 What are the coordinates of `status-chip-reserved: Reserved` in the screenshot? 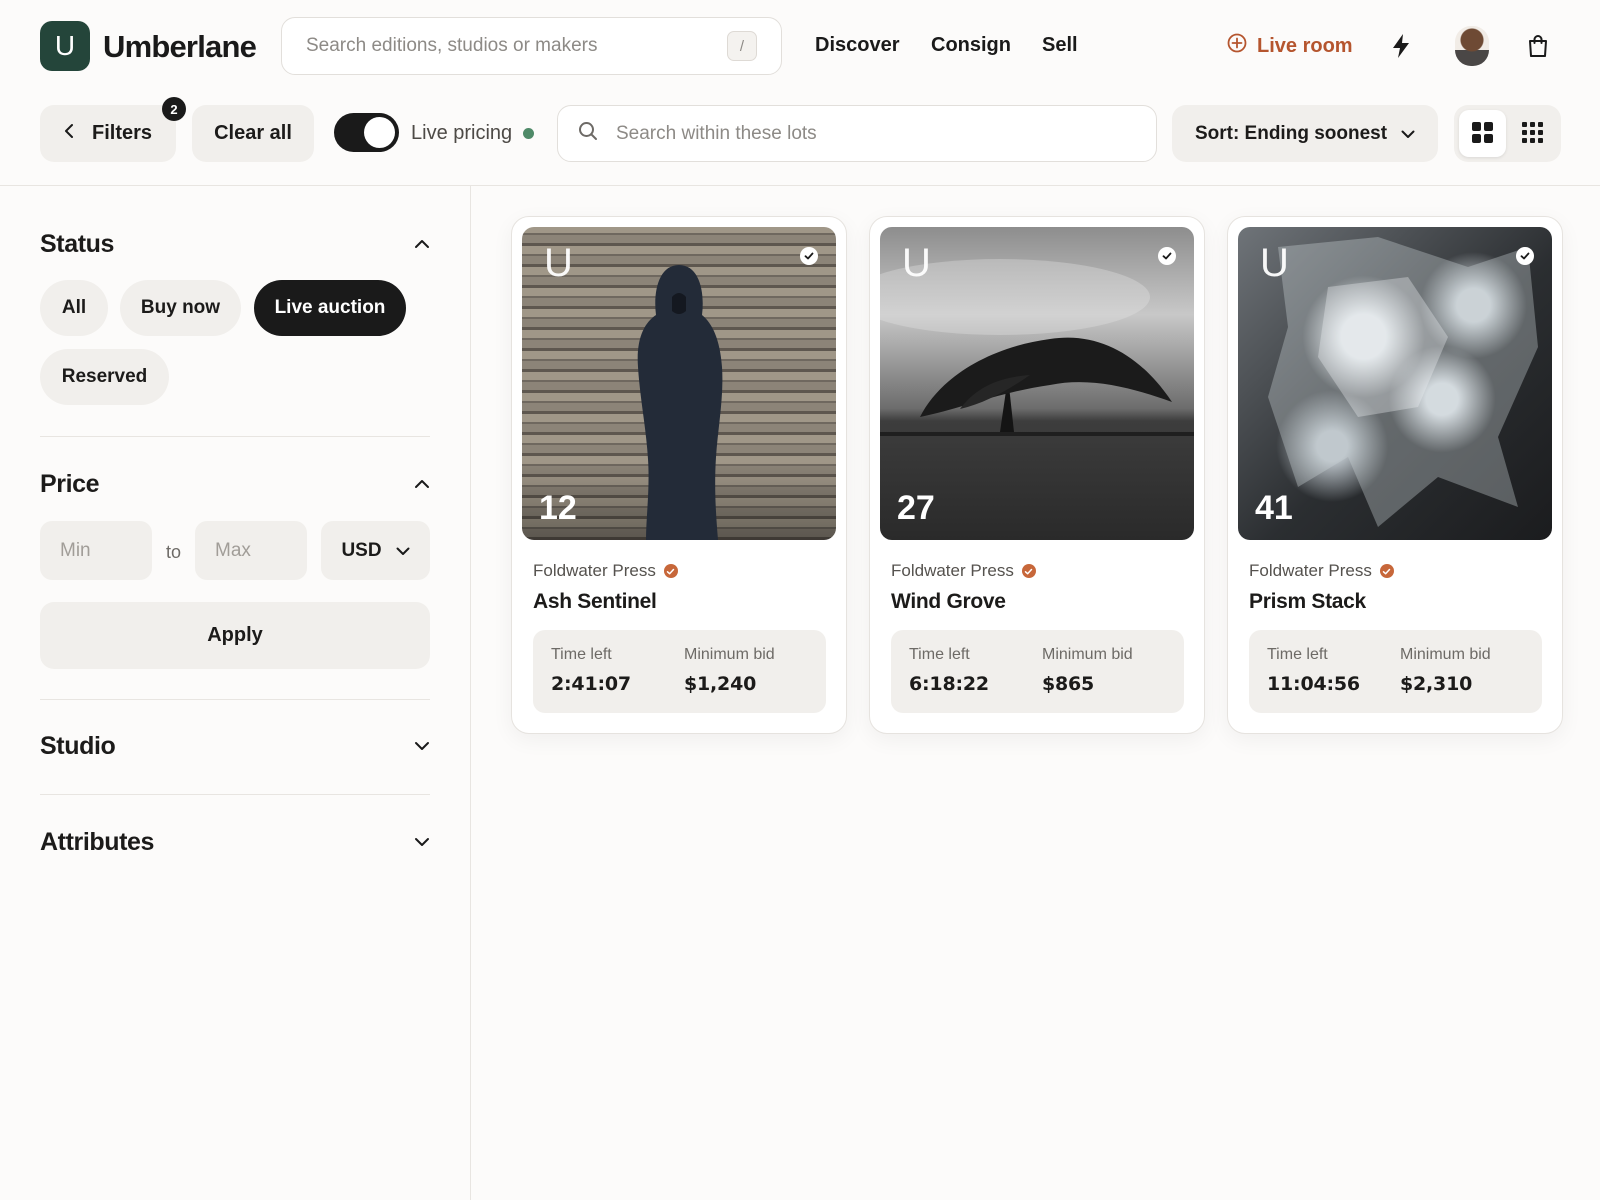 It's located at (104, 377).